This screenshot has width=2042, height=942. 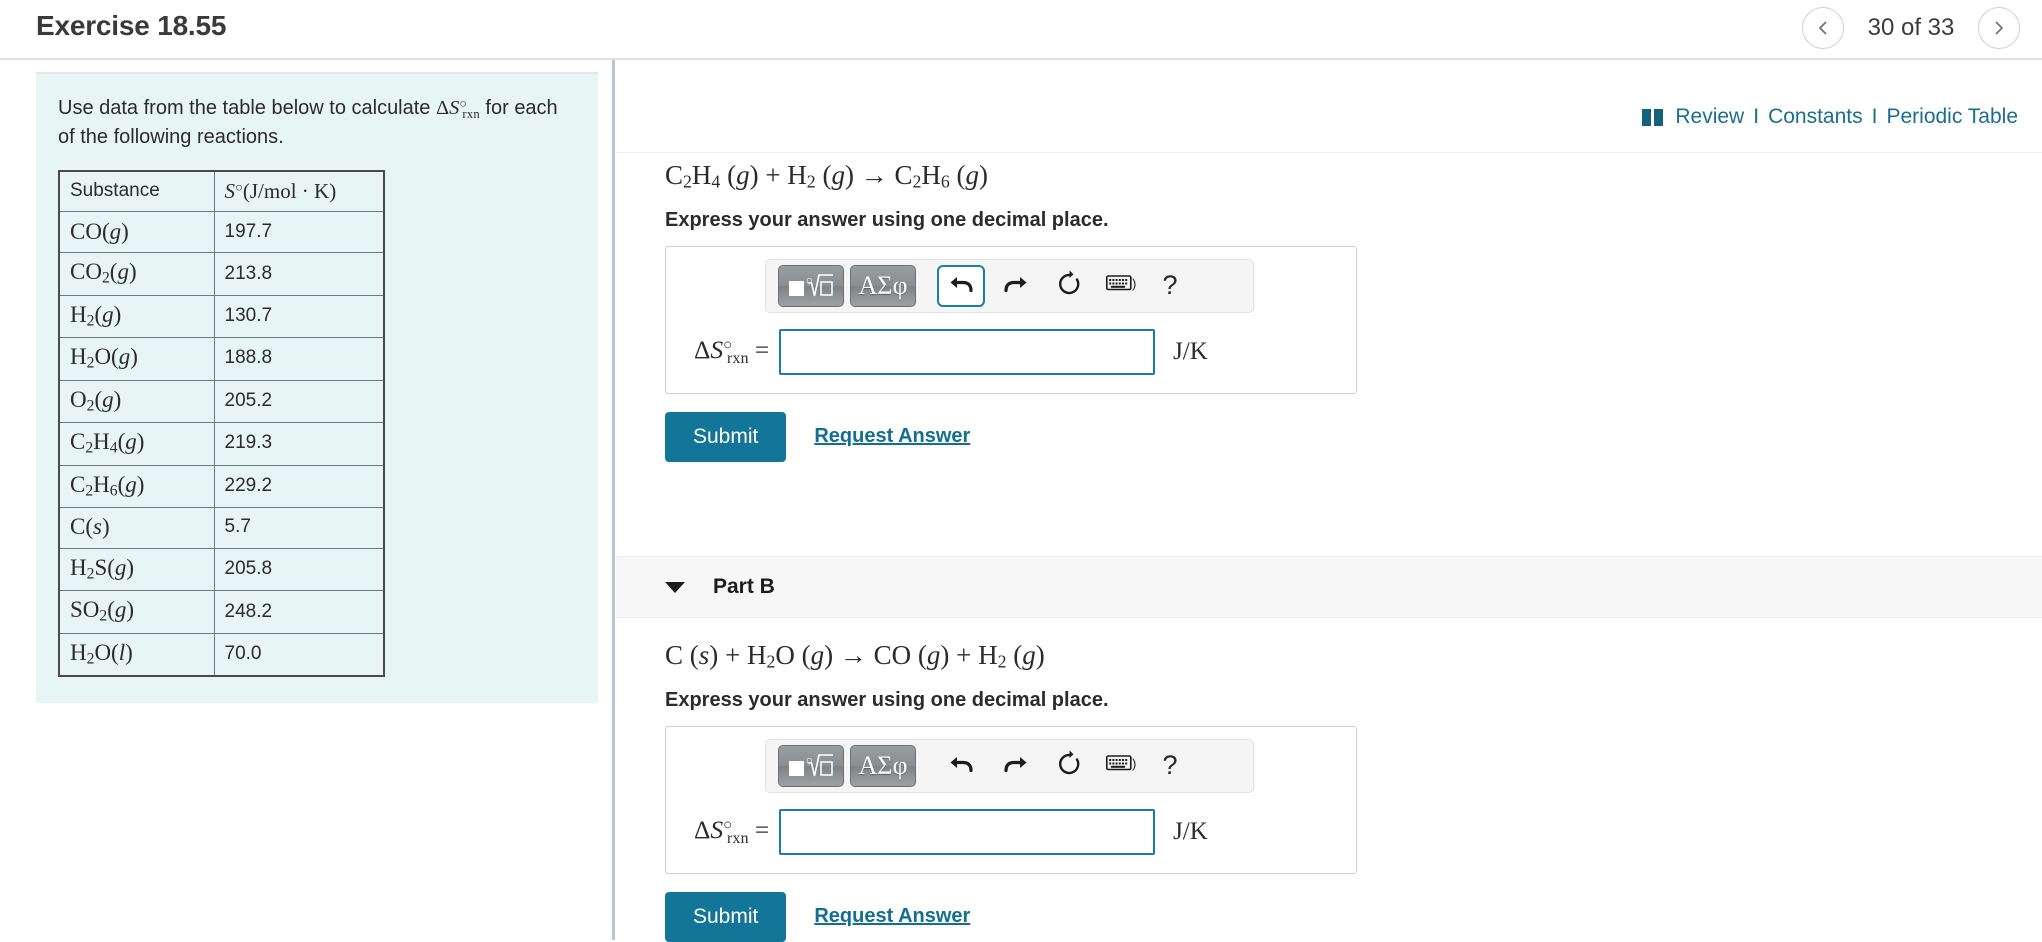 What do you see at coordinates (827, 176) in the screenshot?
I see `part-a-equation: C2H4 (g) + H2 (g) → C2H6 (g)` at bounding box center [827, 176].